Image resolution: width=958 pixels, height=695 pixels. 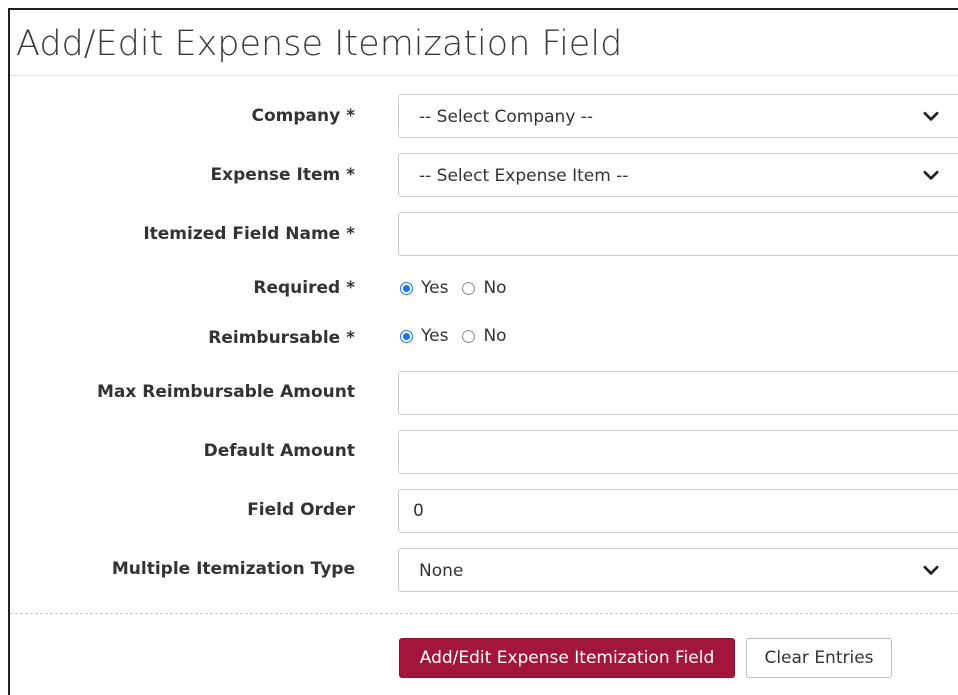 I want to click on reimbursable-radio-group: Yes No, so click(x=460, y=336).